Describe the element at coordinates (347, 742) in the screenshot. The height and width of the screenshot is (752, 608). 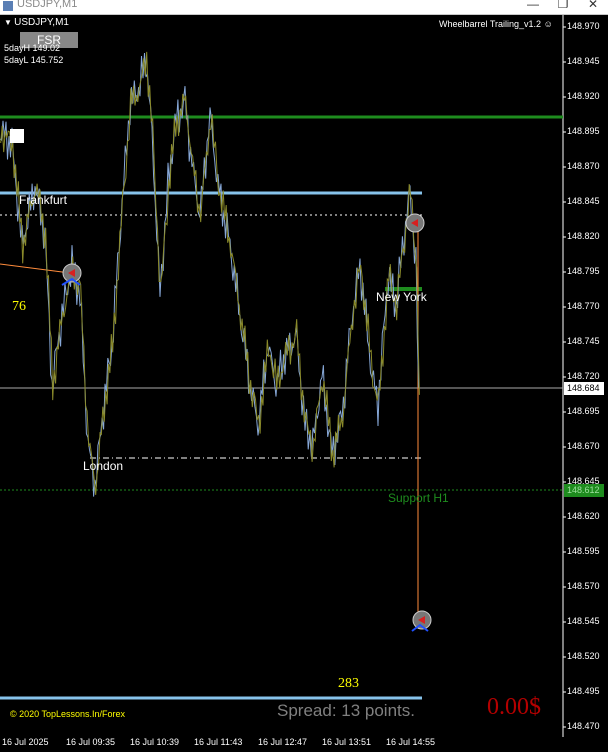
I see `time-tick-label: 16 Jul 13:51` at that location.